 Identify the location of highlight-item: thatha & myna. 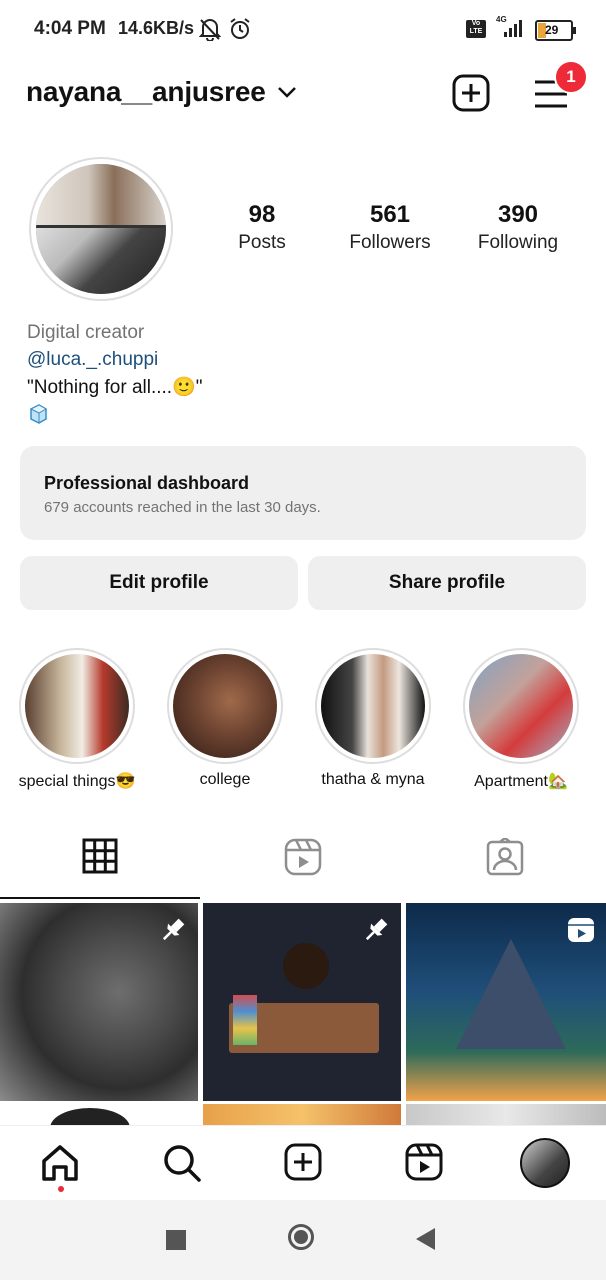
(373, 718).